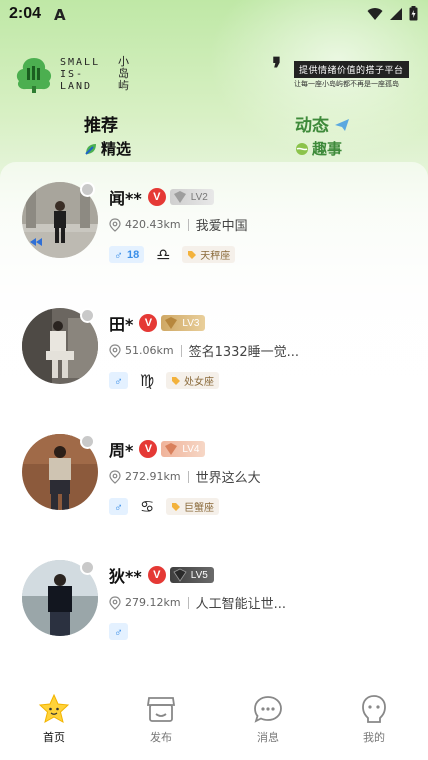 This screenshot has width=428, height=760. I want to click on user-name: 田*, so click(121, 324).